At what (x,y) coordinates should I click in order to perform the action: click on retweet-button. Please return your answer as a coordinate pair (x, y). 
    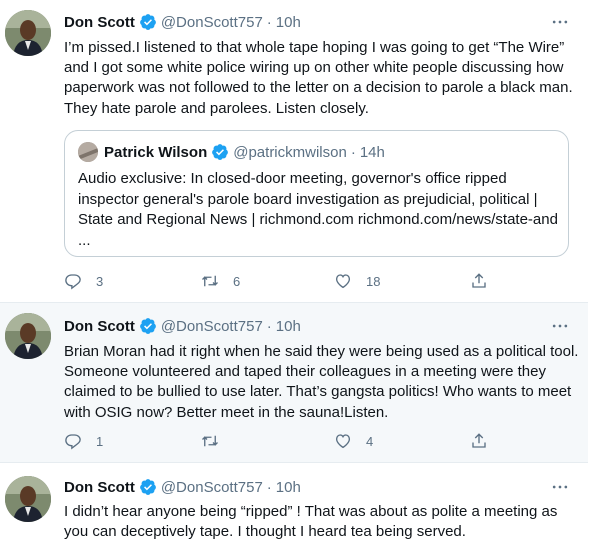
    Looking at the image, I should click on (217, 441).